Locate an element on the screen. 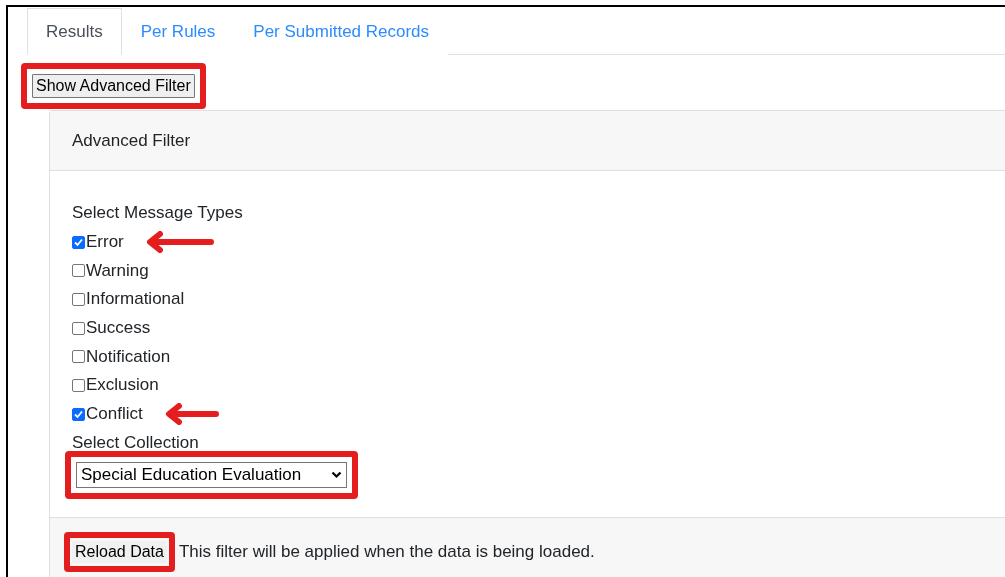 The width and height of the screenshot is (1005, 577). checkbox-label: Informational is located at coordinates (135, 299).